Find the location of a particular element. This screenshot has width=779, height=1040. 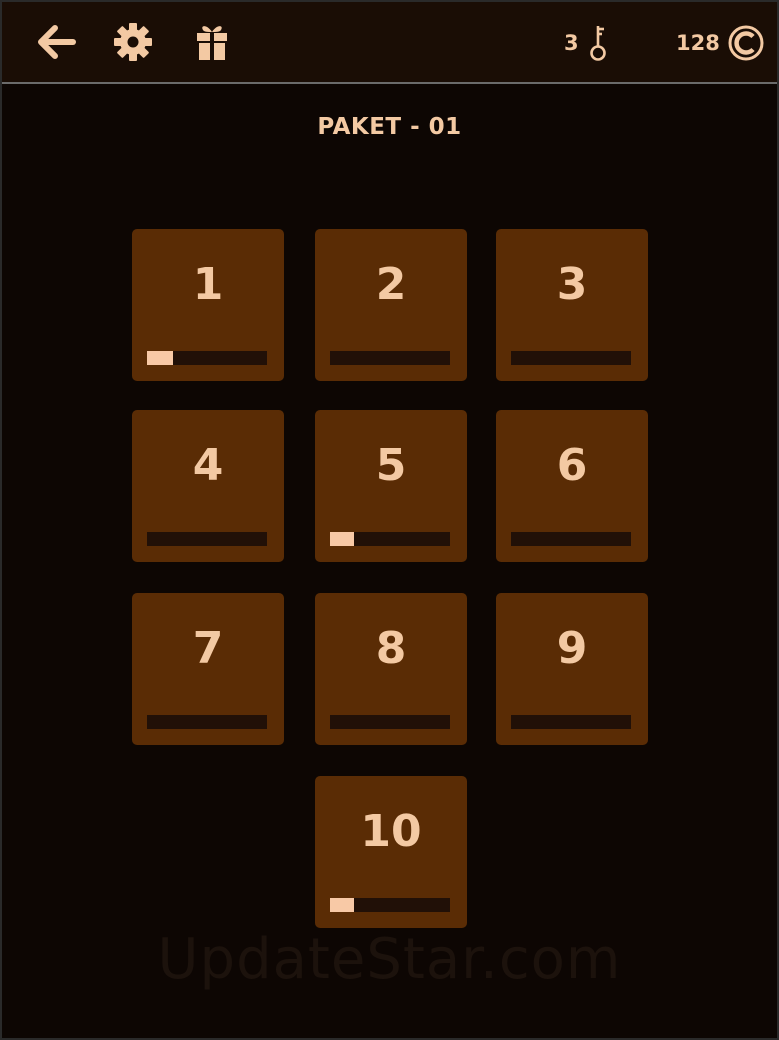

level-tile-4: 4 is located at coordinates (208, 486).